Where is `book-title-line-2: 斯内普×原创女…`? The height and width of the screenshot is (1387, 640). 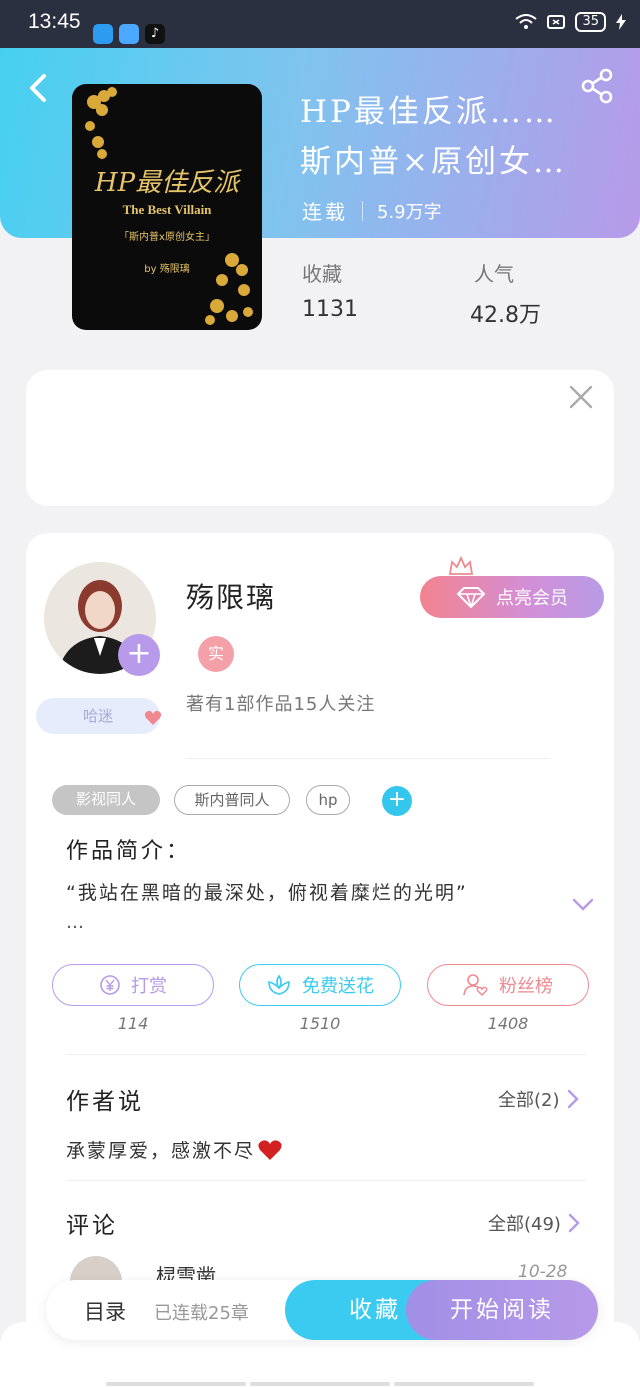 book-title-line-2: 斯内普×原创女… is located at coordinates (433, 162).